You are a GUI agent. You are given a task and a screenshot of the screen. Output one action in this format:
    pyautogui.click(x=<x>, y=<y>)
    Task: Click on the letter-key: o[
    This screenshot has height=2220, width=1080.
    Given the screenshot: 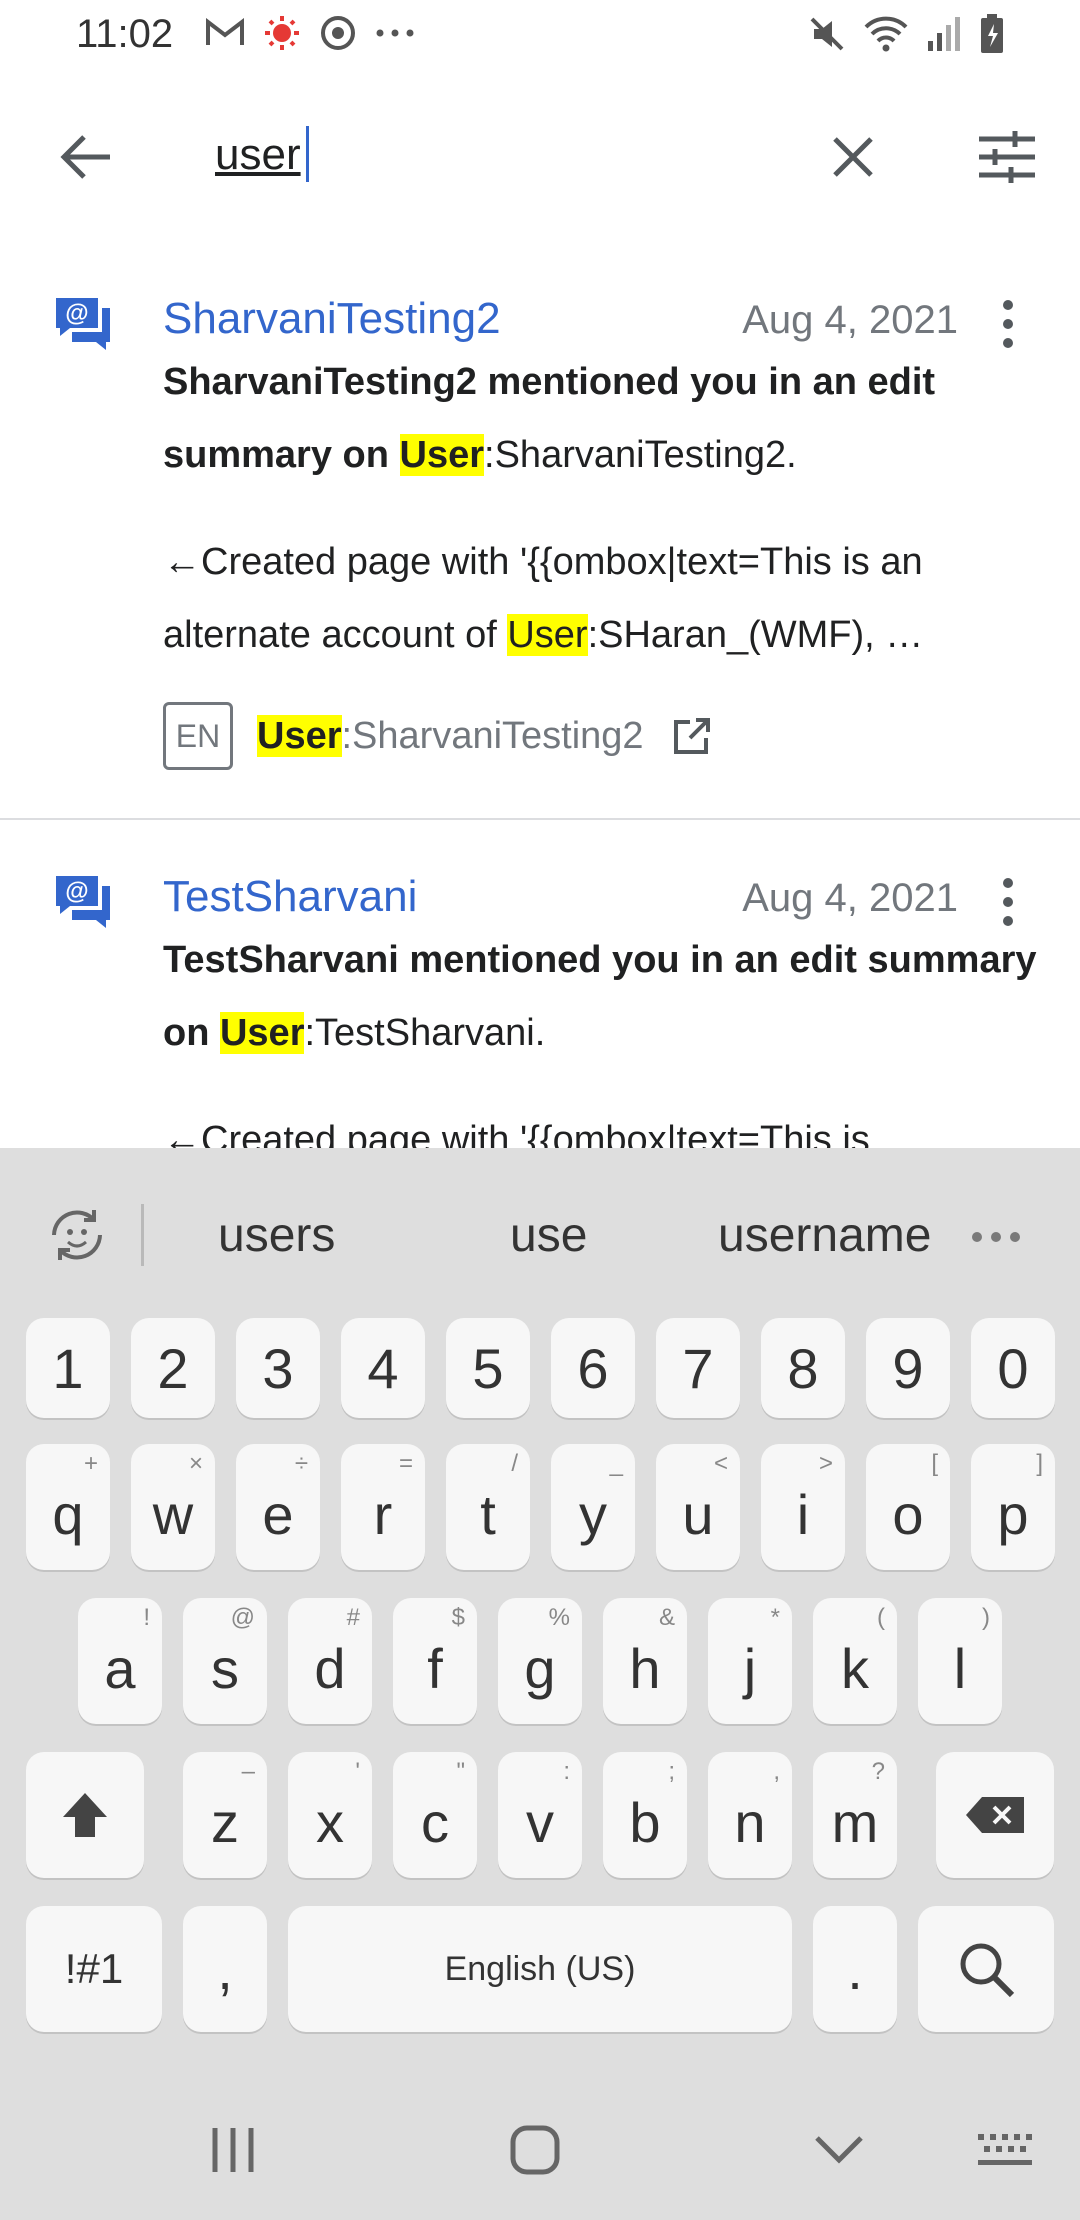 What is the action you would take?
    pyautogui.click(x=908, y=1507)
    